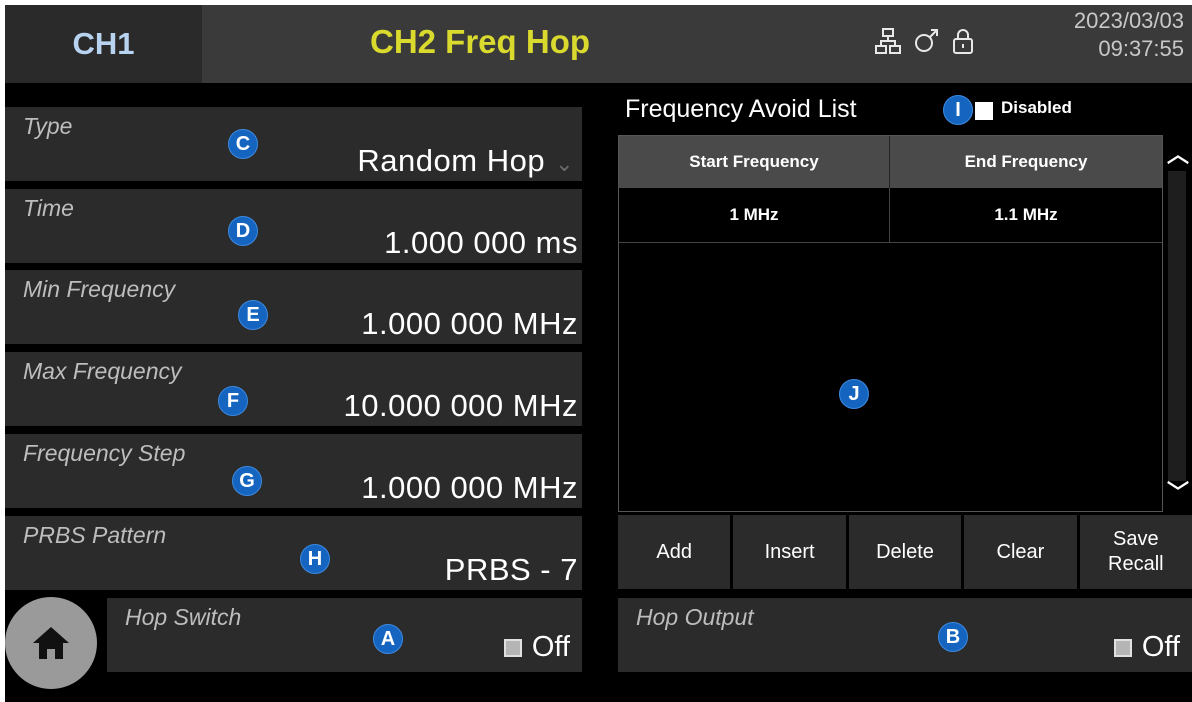 This screenshot has height=702, width=1192. I want to click on date-text: 2023/03/03, so click(1128, 20).